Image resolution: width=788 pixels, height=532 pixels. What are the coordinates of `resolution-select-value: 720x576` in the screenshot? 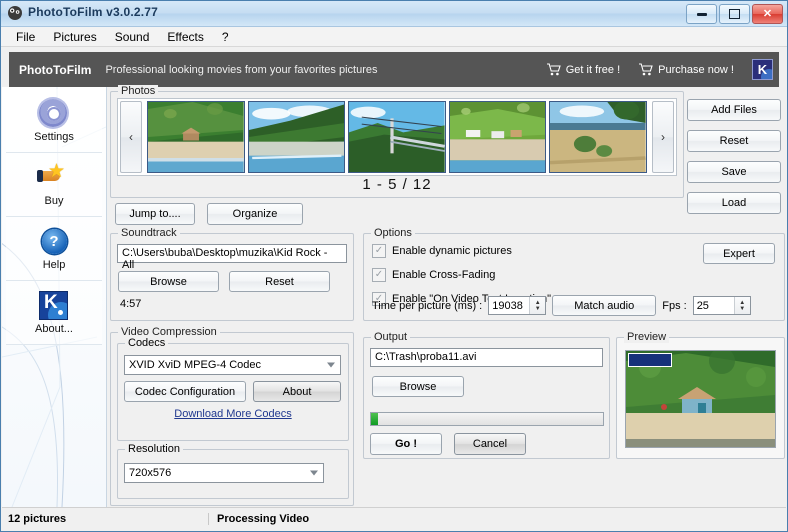 It's located at (150, 473).